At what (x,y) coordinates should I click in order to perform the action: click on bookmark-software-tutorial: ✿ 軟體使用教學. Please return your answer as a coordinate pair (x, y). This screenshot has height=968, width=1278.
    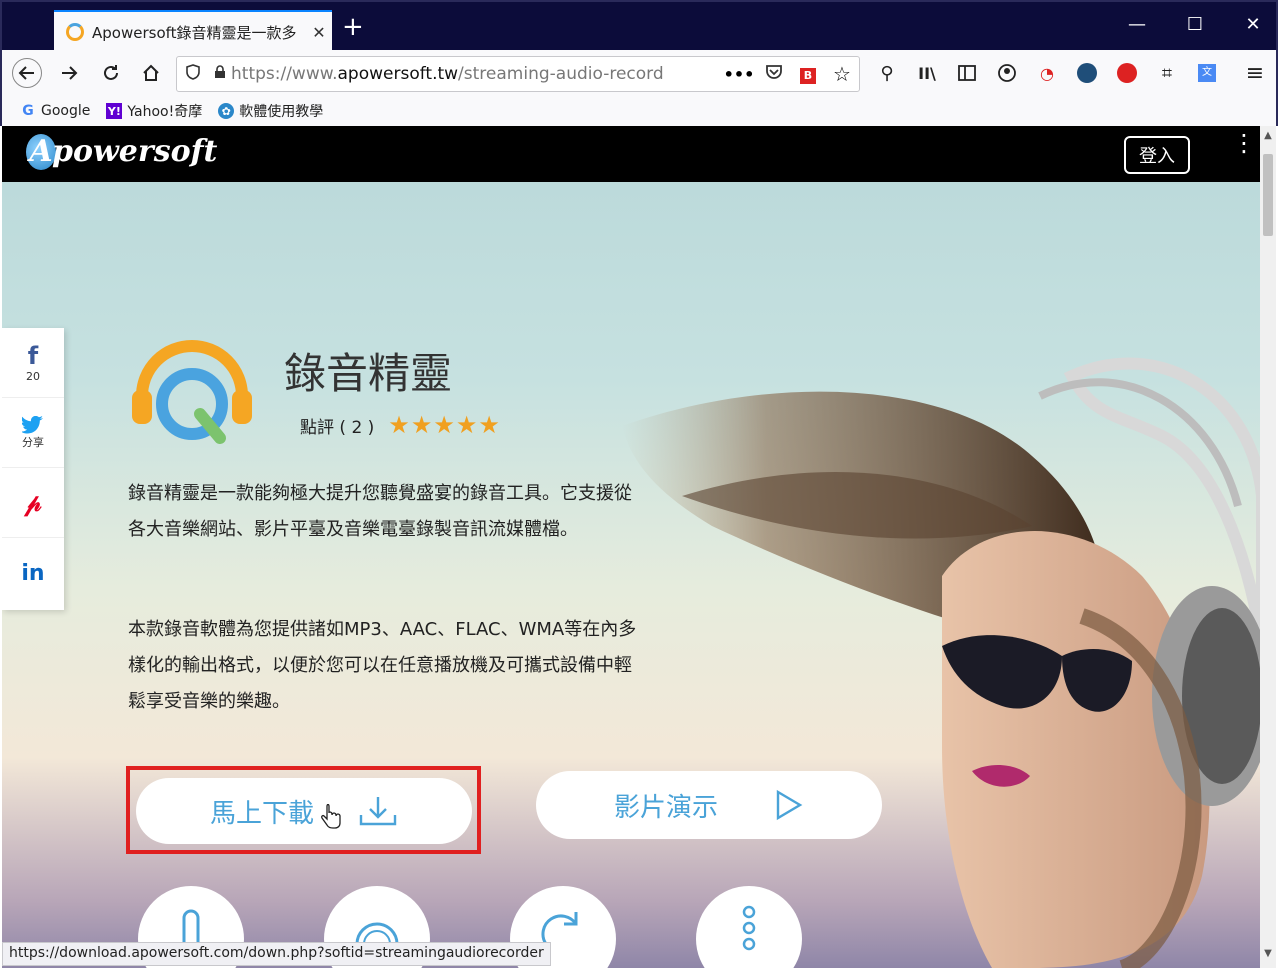
    Looking at the image, I should click on (270, 111).